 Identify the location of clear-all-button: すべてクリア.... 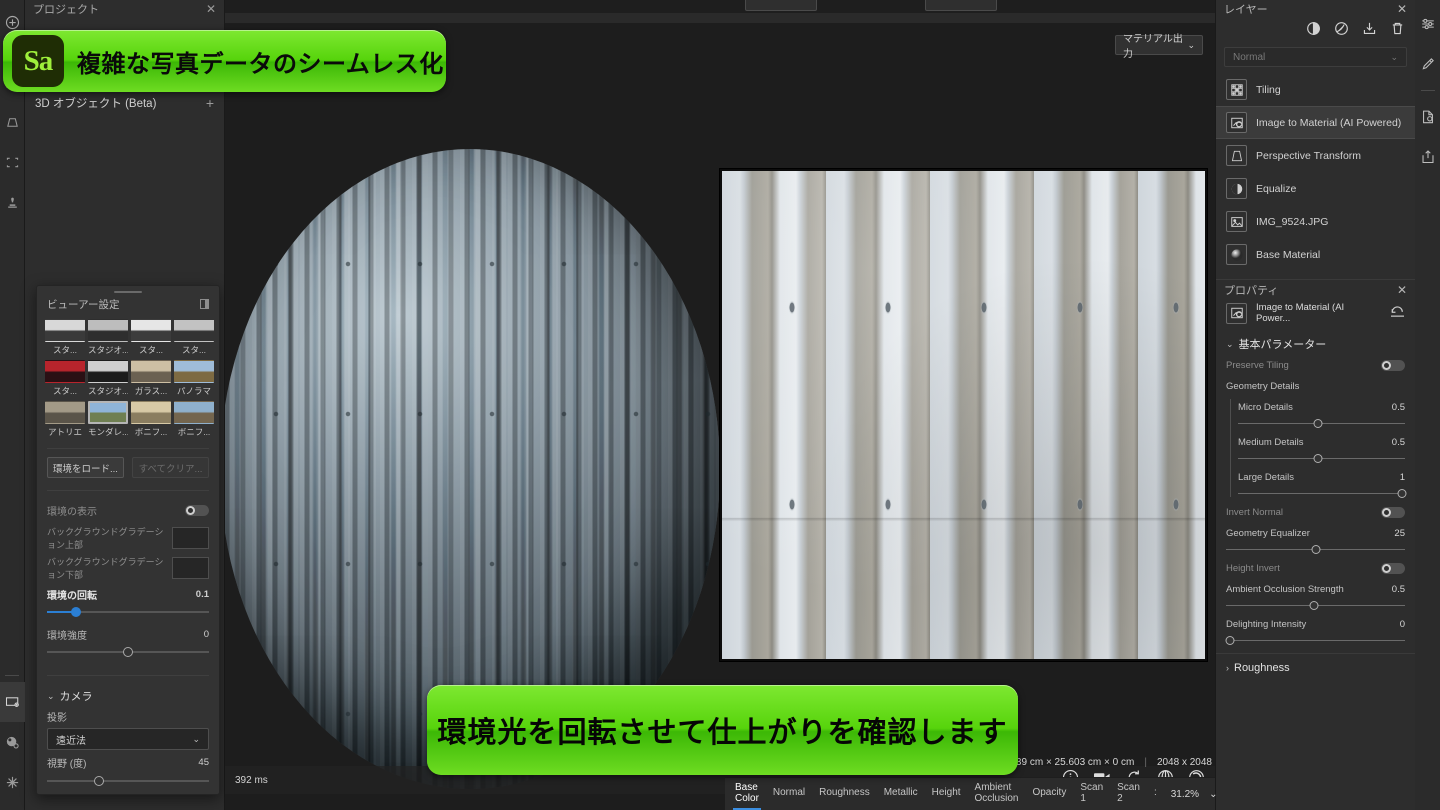
(170, 467).